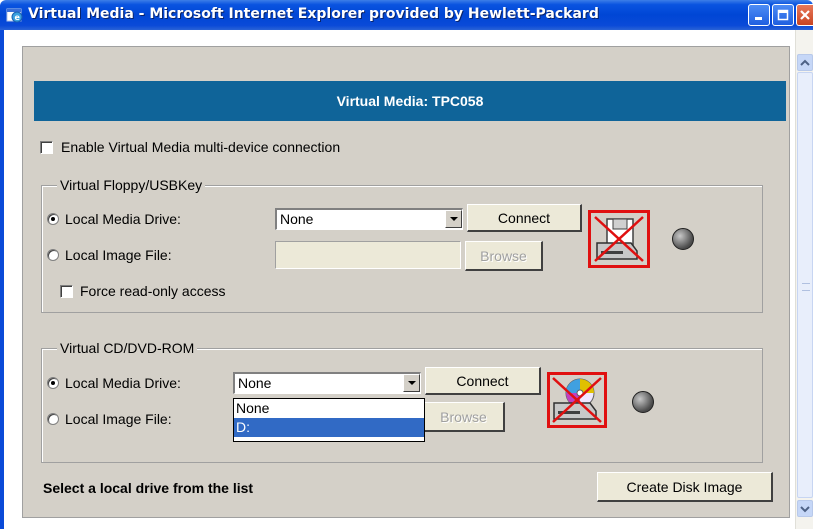  I want to click on floppy-local-image-label: Local Image File:, so click(118, 255).